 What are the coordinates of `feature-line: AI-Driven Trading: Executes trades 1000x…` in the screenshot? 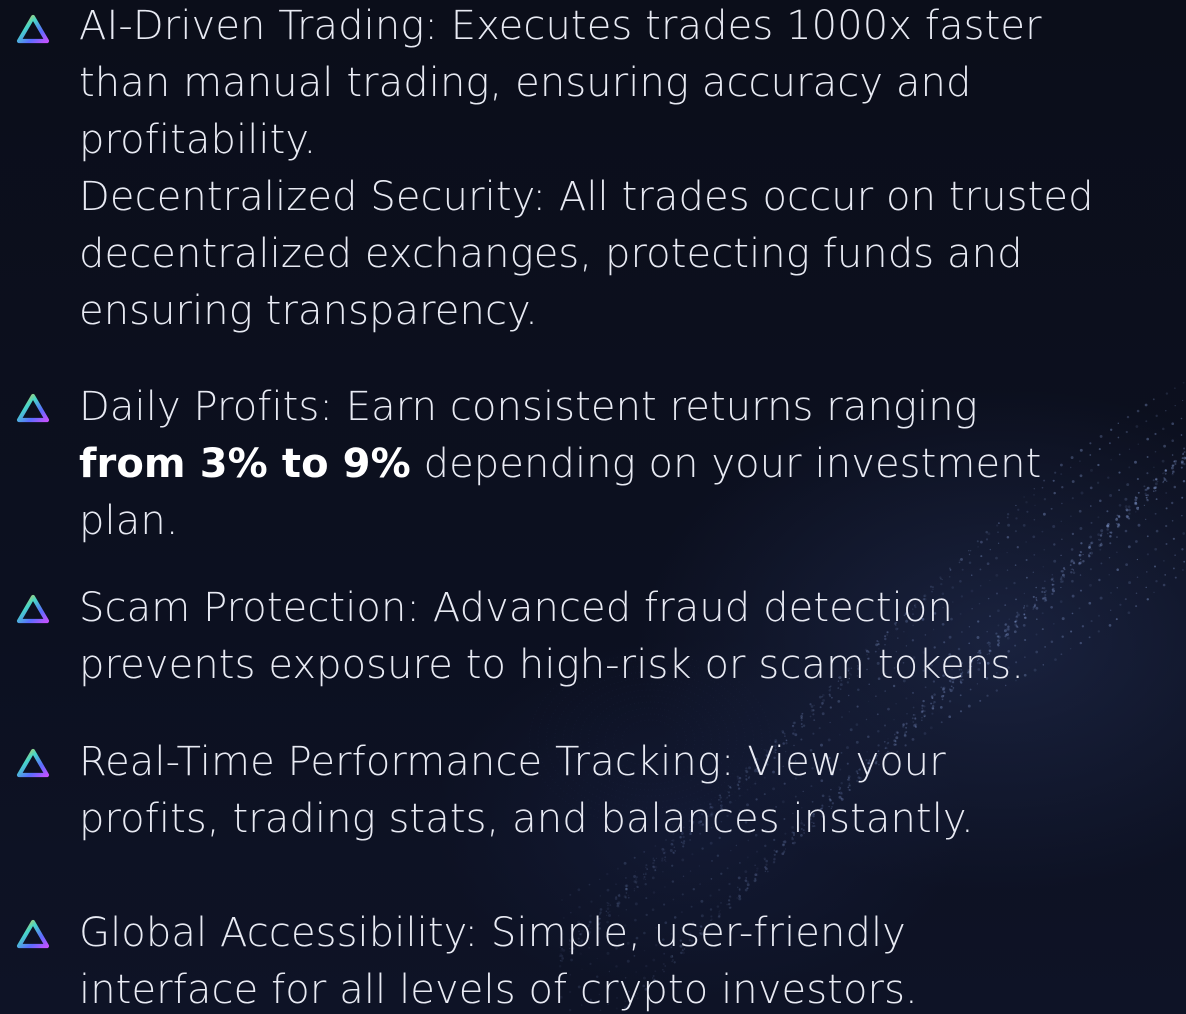 It's located at (560, 26).